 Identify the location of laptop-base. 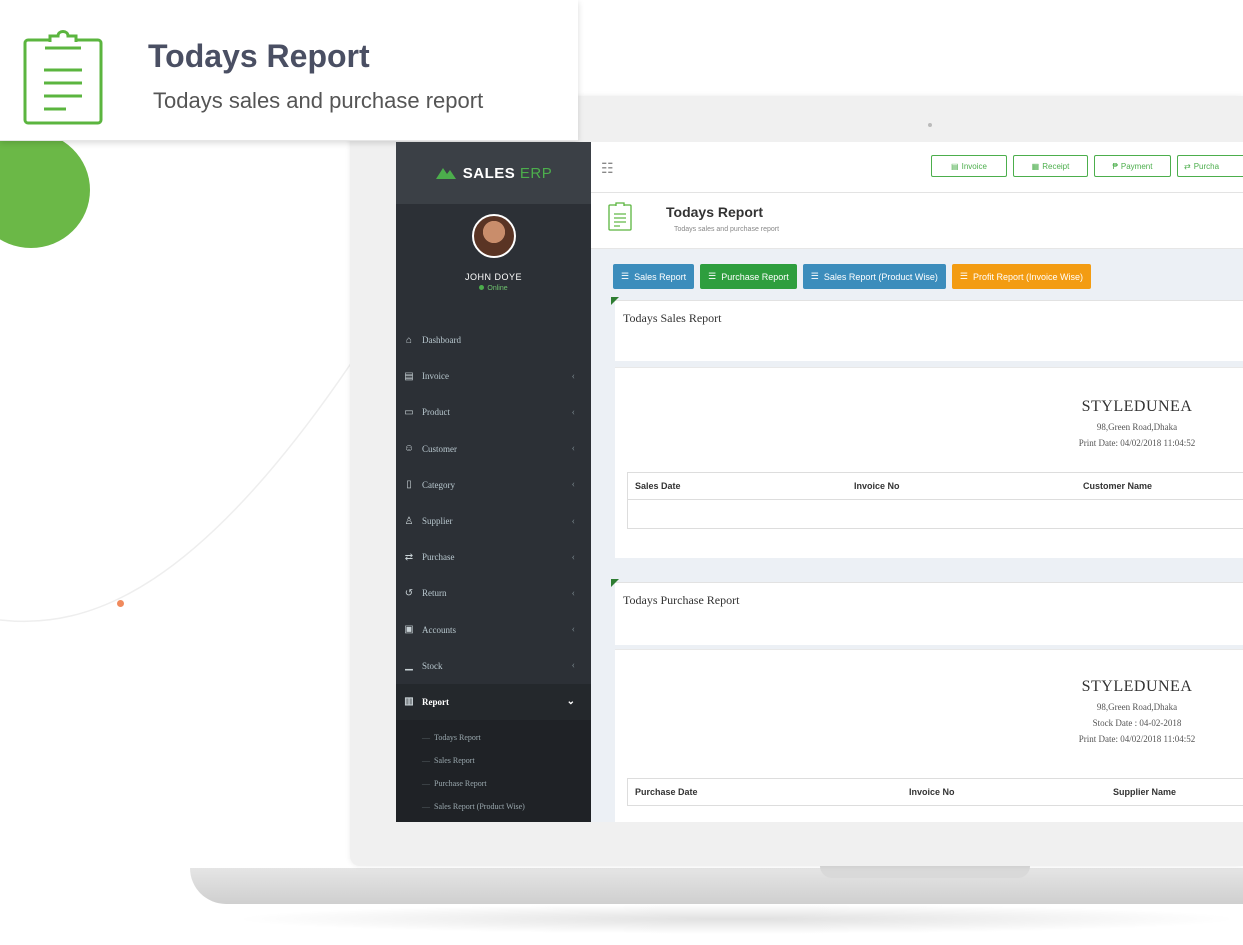
(716, 886).